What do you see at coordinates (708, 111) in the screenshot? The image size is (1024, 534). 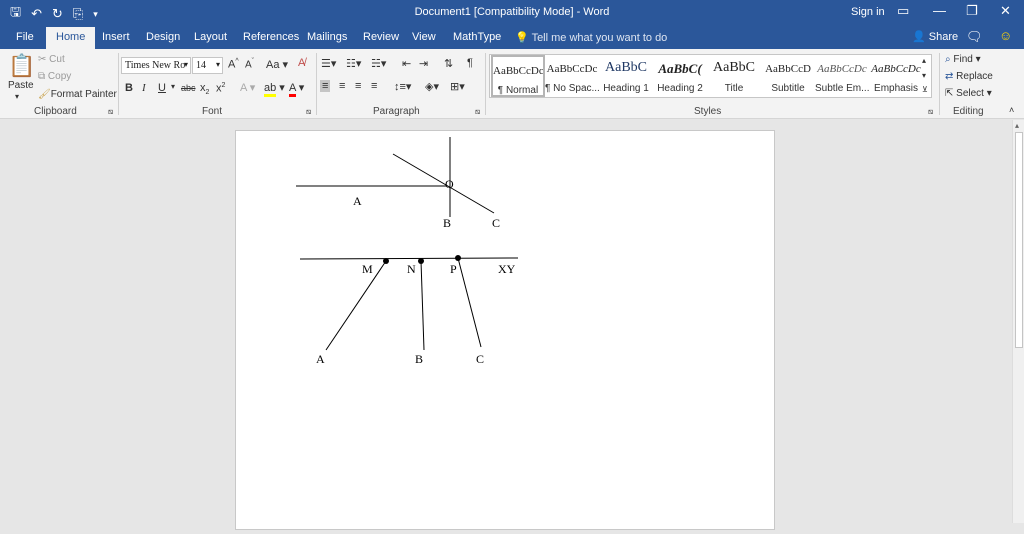 I see `styles-group-label: Styles` at bounding box center [708, 111].